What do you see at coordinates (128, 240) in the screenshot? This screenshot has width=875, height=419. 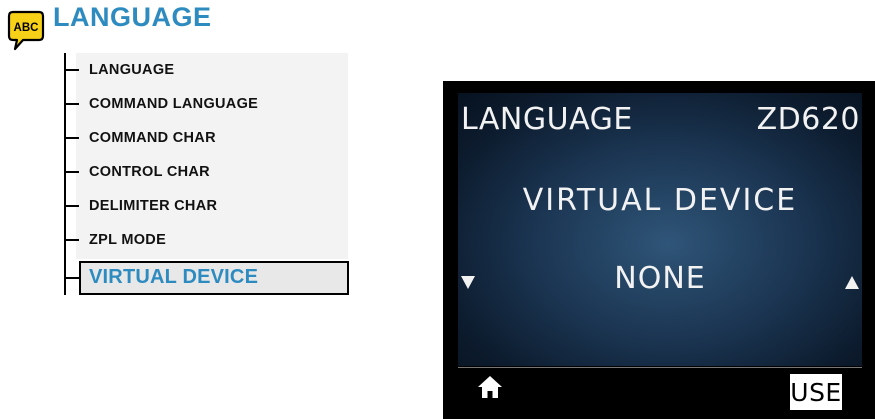 I see `menu-item-label: ZPL MODE` at bounding box center [128, 240].